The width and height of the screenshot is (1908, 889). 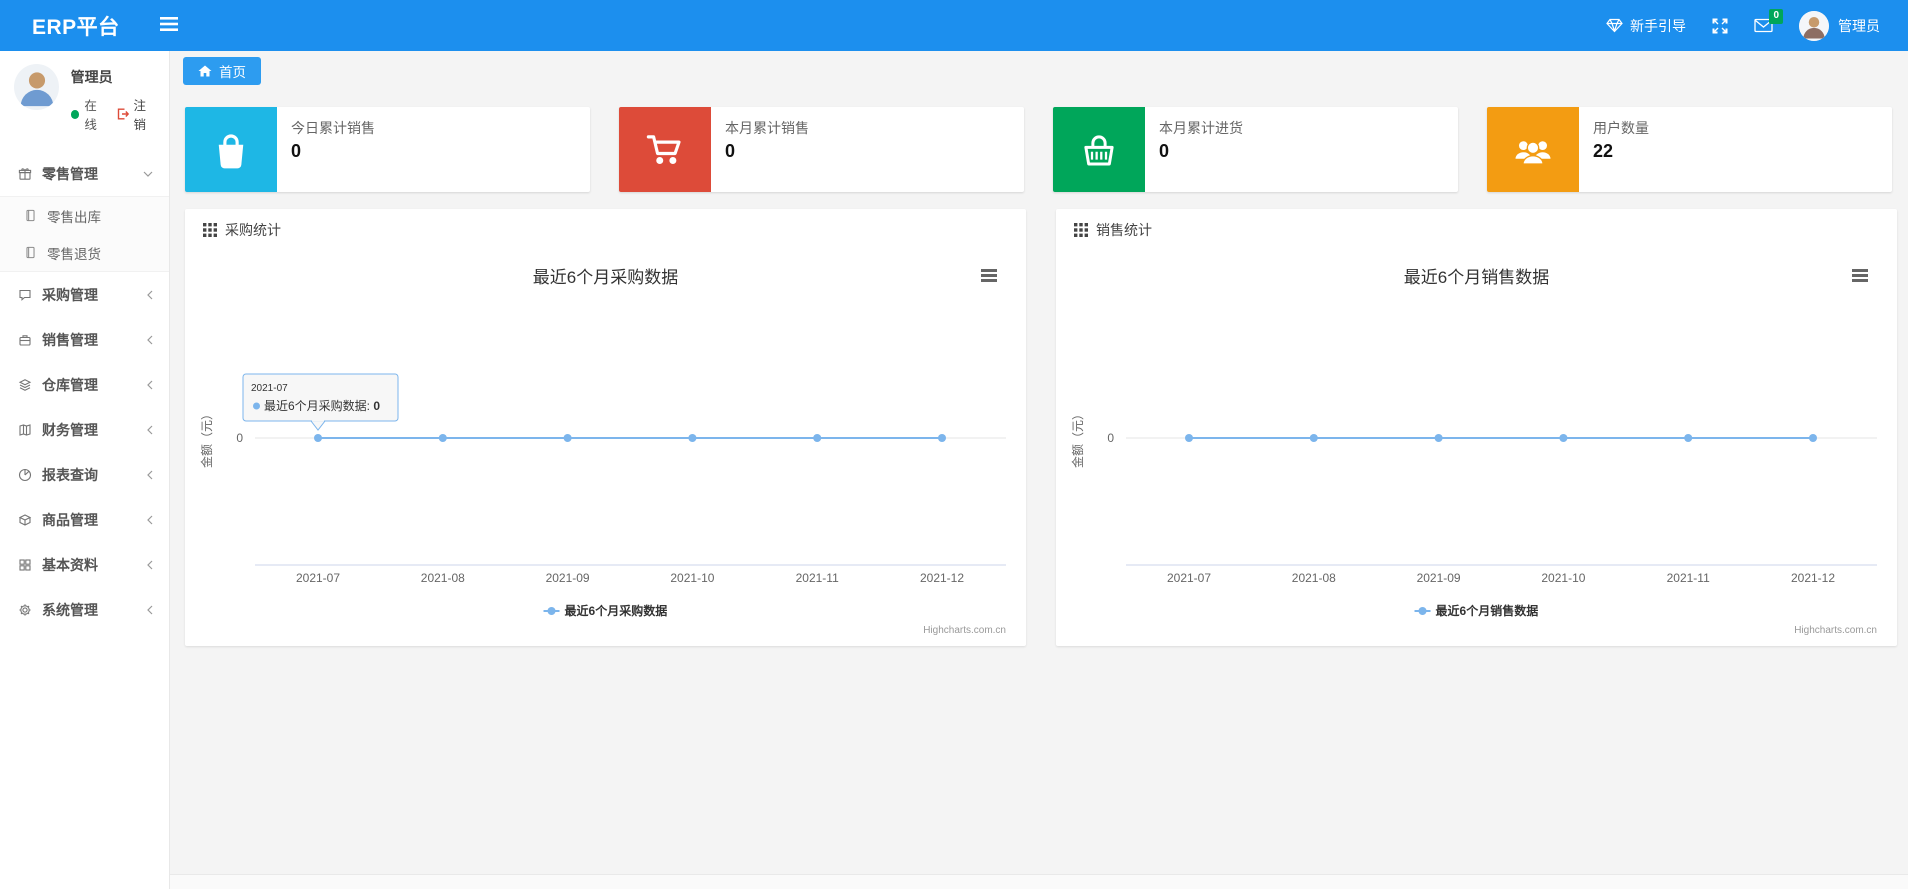 What do you see at coordinates (148, 174) in the screenshot?
I see `chevron-down-icon` at bounding box center [148, 174].